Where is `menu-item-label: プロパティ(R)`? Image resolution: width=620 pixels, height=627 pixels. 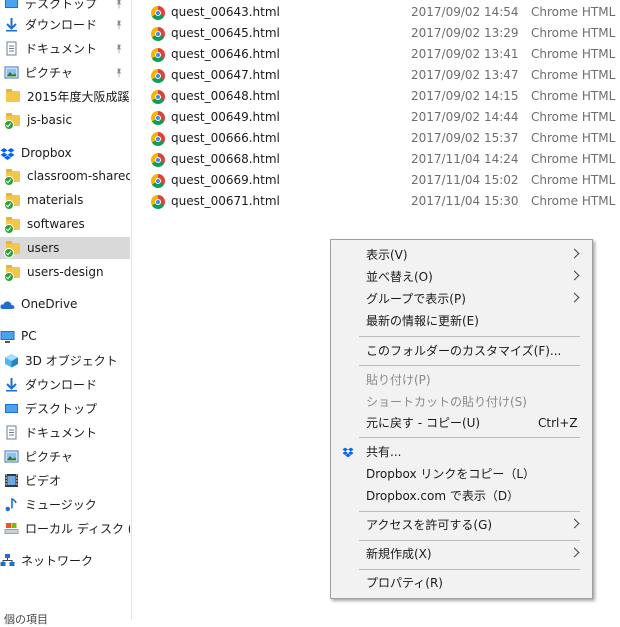
menu-item-label: プロパティ(R) is located at coordinates (404, 583).